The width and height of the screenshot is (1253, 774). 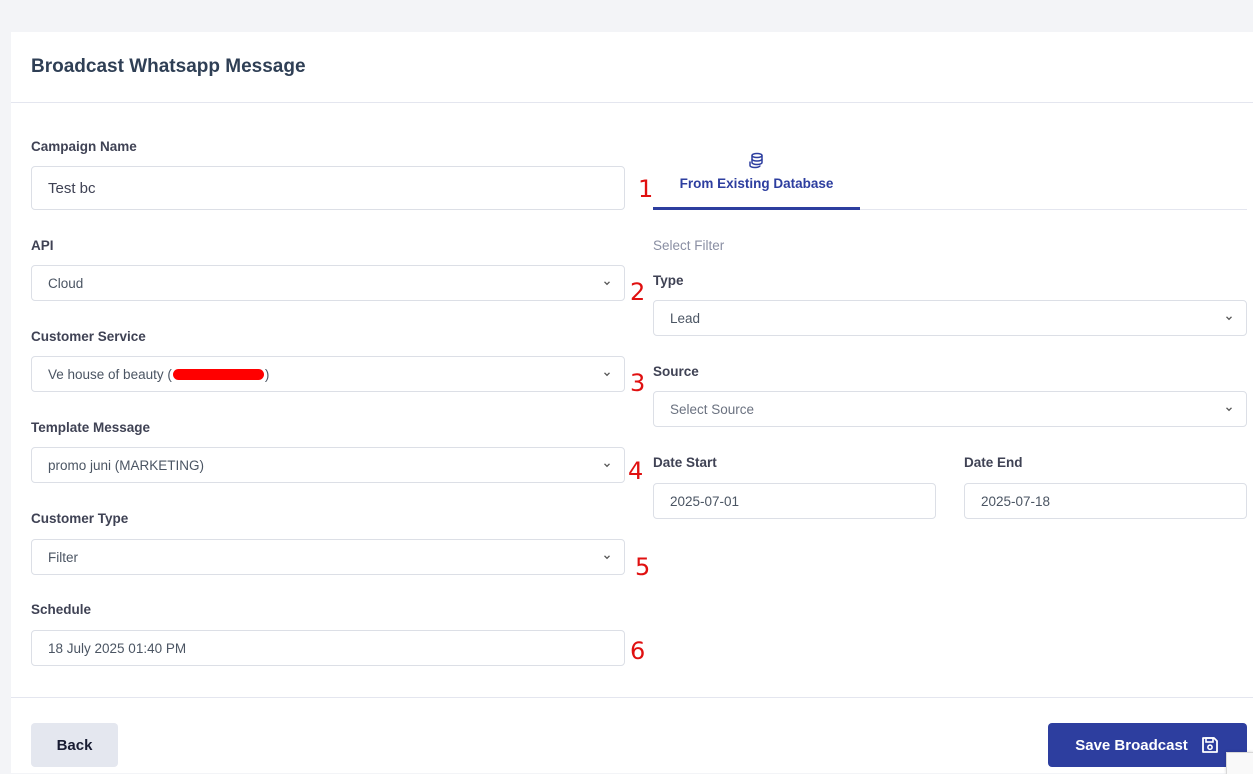 I want to click on date-end-label: Date End, so click(x=993, y=462).